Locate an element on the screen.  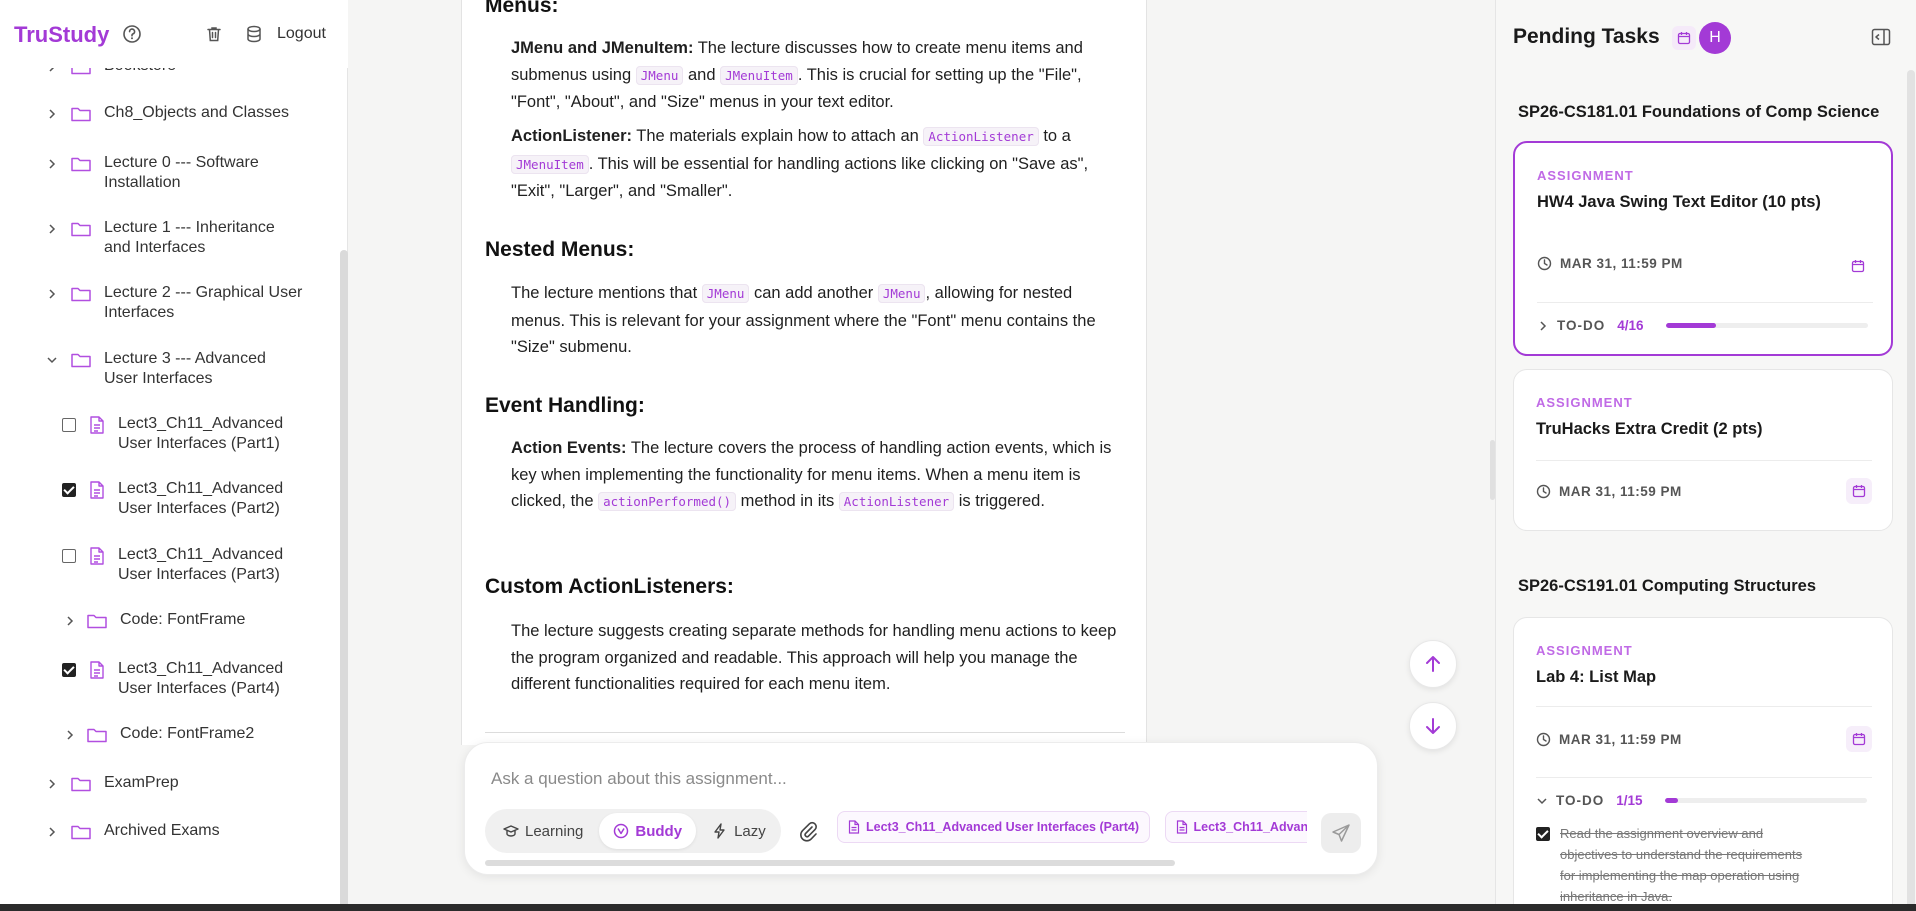
tree-label: Code: FontFrame2 is located at coordinates (187, 733).